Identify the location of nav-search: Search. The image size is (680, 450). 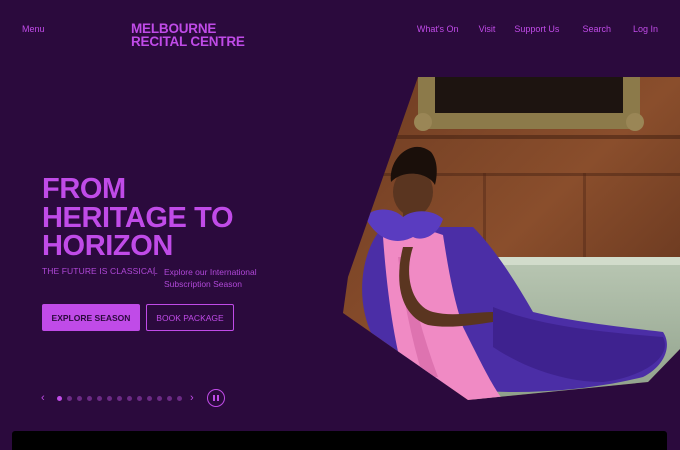
(596, 29).